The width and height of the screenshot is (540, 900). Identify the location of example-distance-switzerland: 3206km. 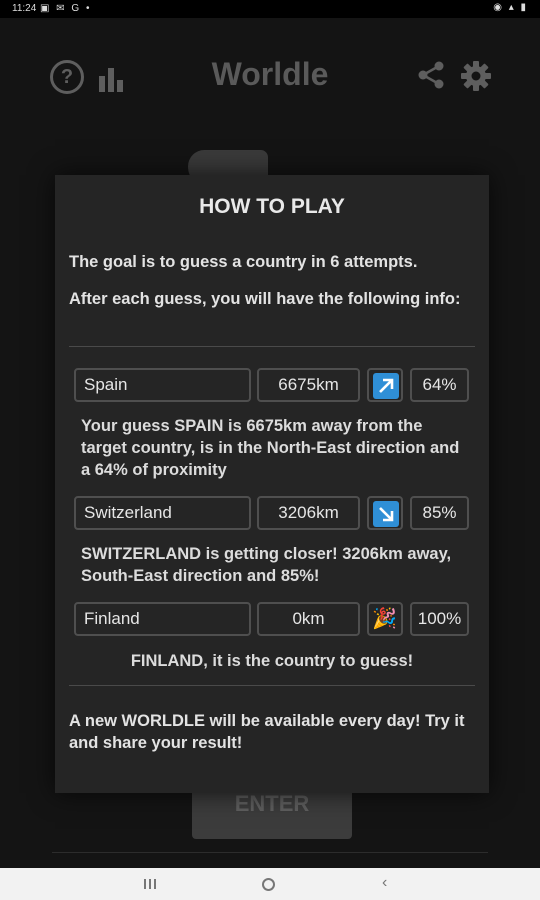
(308, 513).